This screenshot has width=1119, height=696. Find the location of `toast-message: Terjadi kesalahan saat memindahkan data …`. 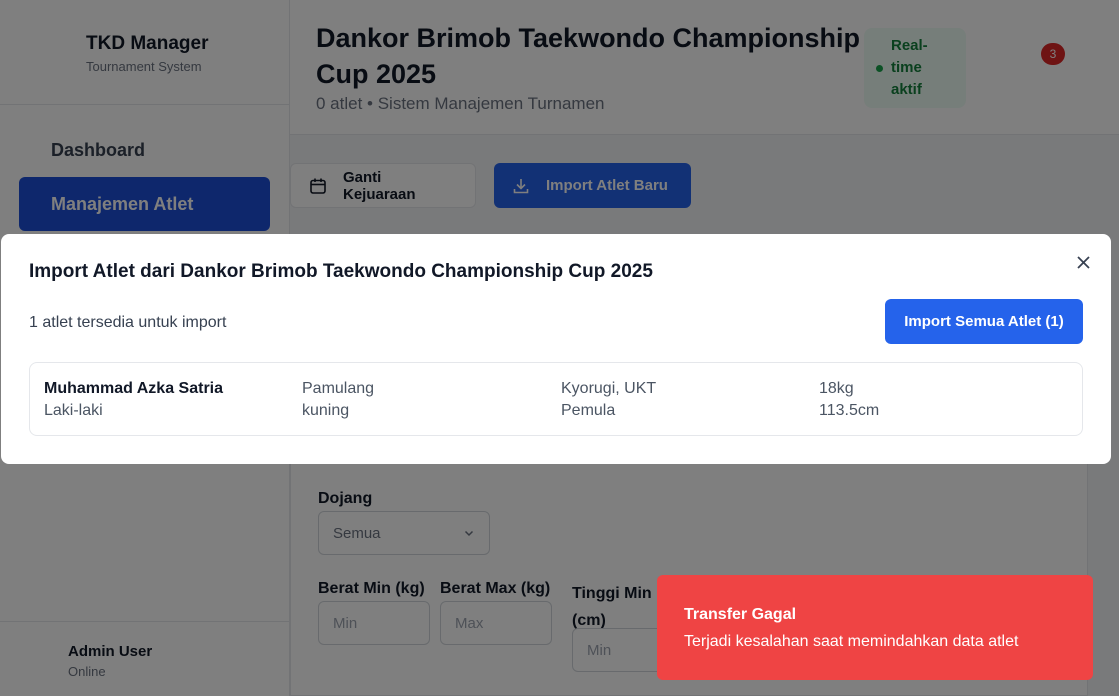

toast-message: Terjadi kesalahan saat memindahkan data … is located at coordinates (851, 641).